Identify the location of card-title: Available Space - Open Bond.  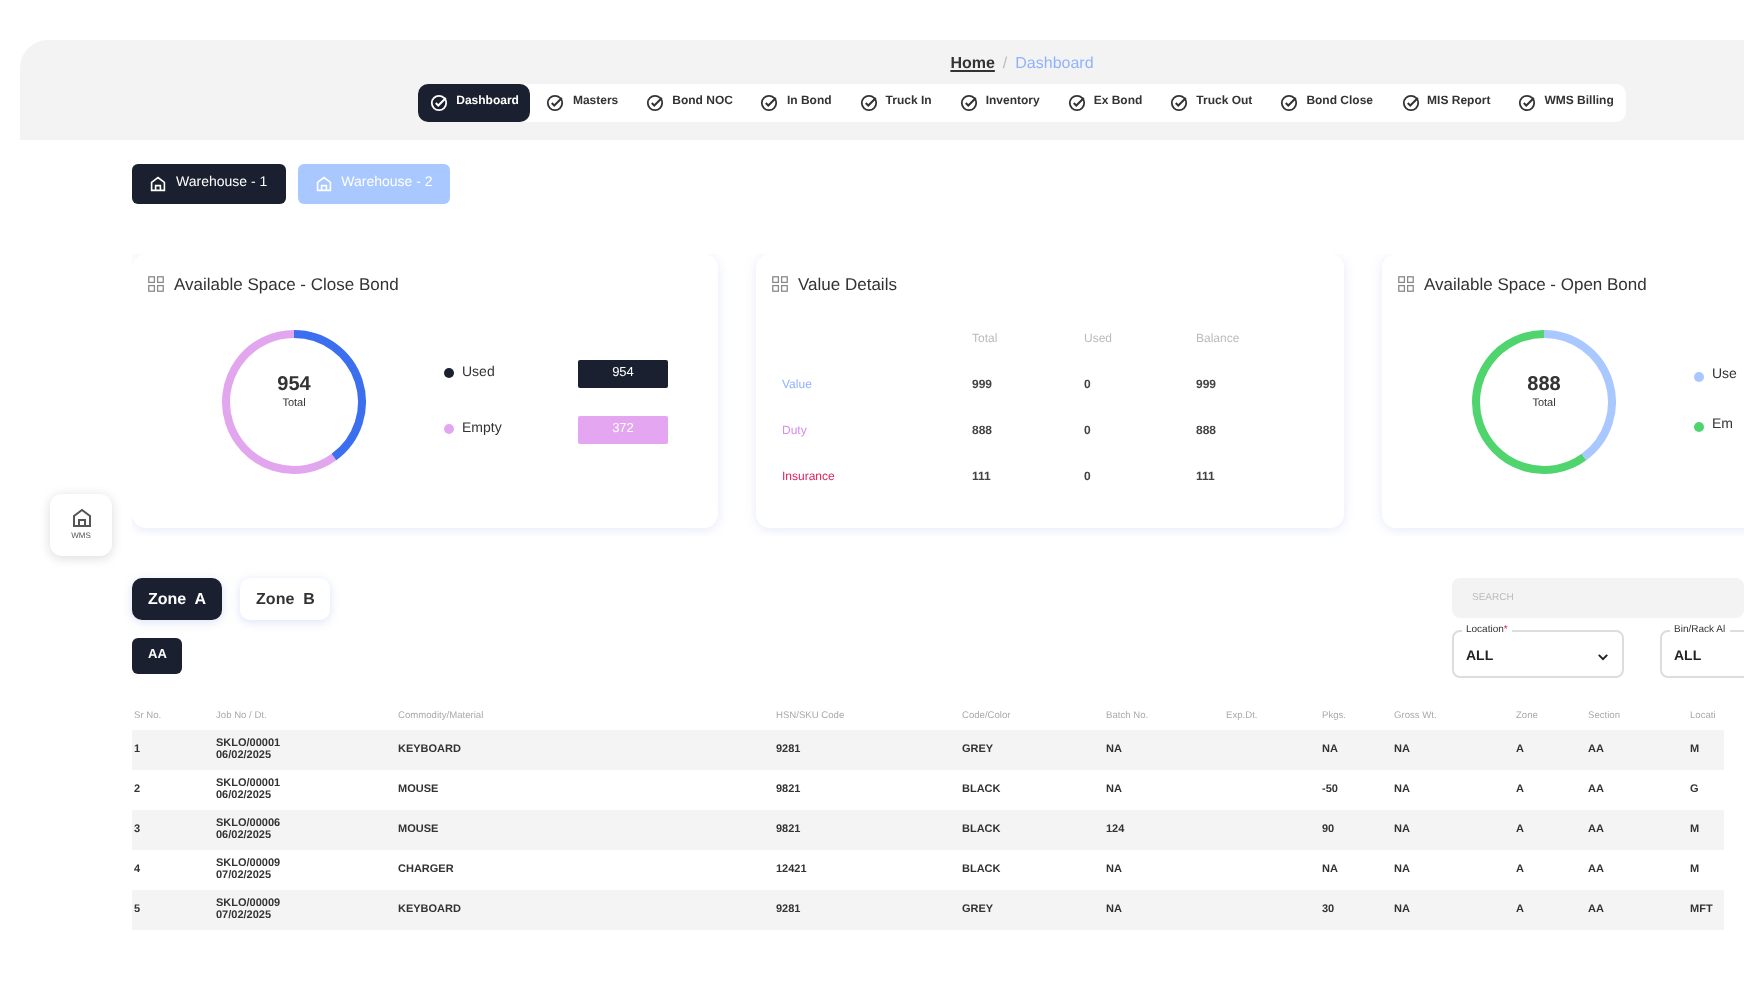
(1535, 285).